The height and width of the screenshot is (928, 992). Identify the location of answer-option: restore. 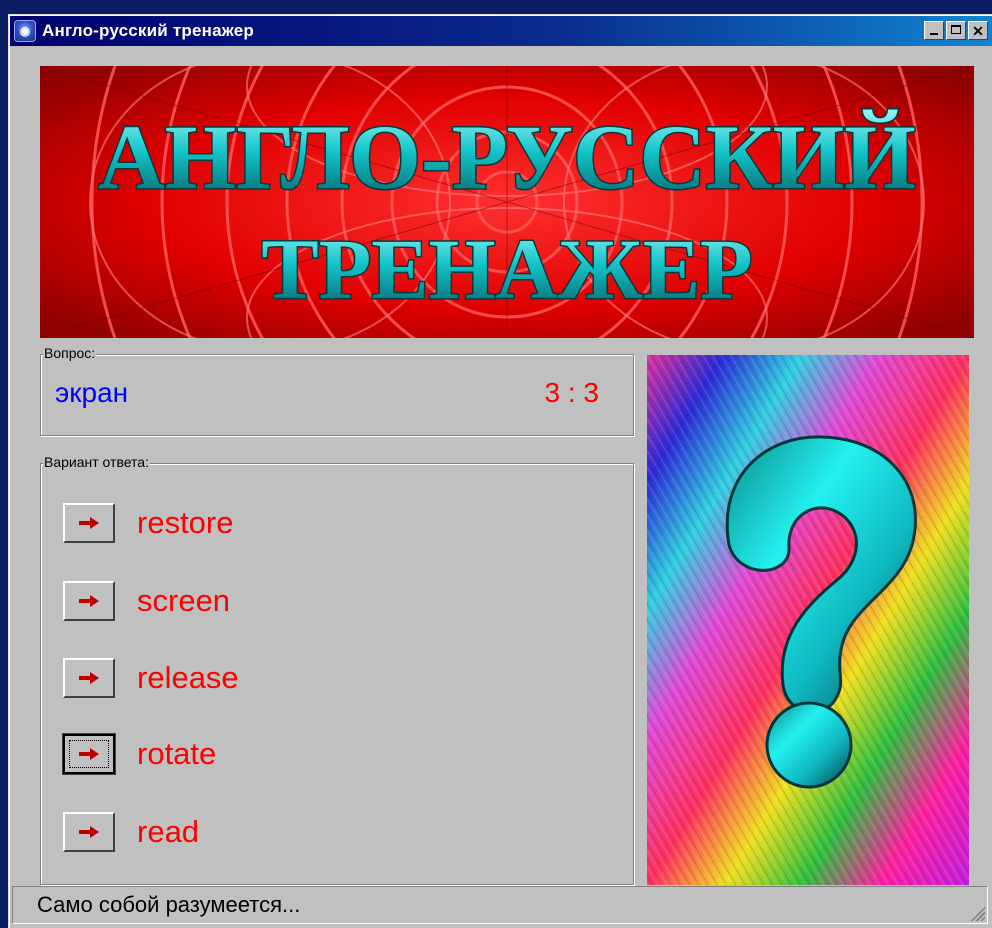
(148, 523).